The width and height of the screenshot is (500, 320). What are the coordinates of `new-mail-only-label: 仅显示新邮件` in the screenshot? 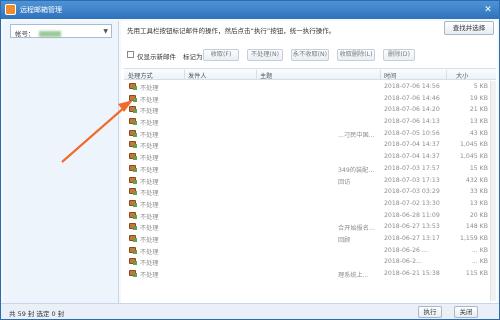 It's located at (156, 57).